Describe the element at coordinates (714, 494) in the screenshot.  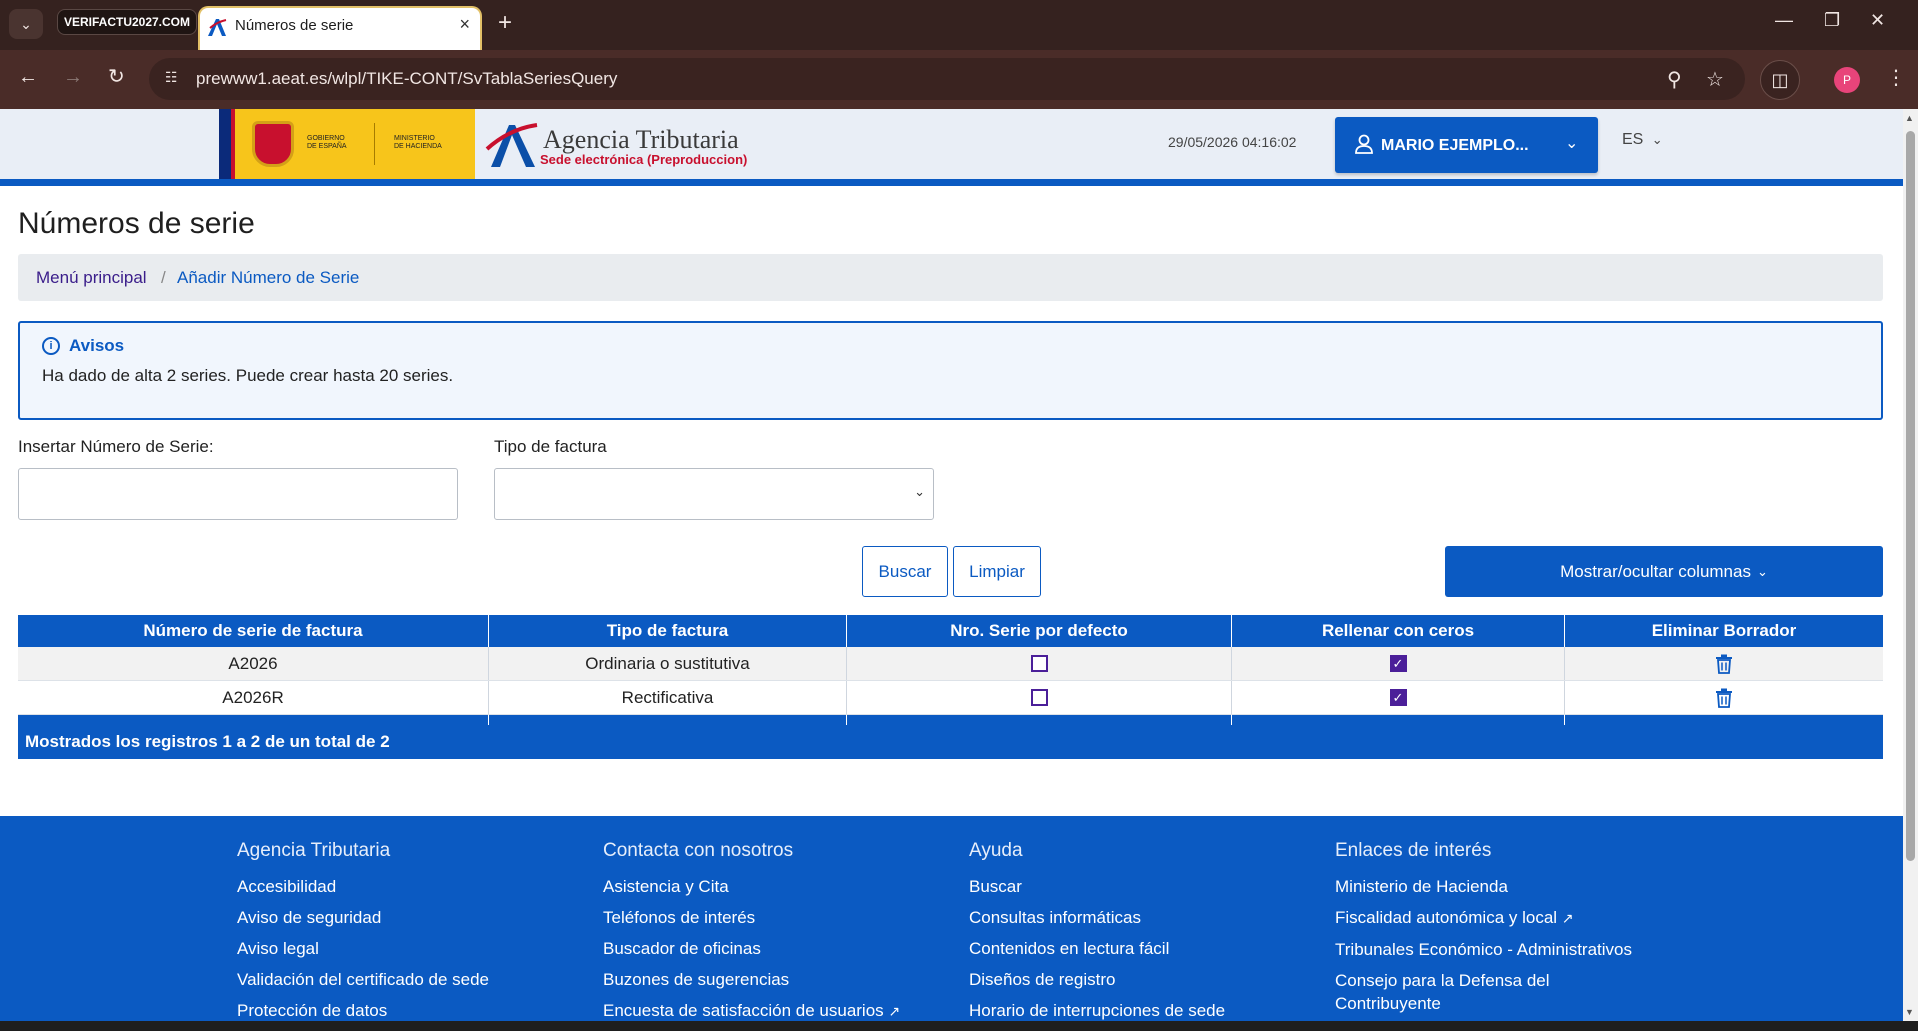
I see `invoice-type-select: ⌄` at that location.